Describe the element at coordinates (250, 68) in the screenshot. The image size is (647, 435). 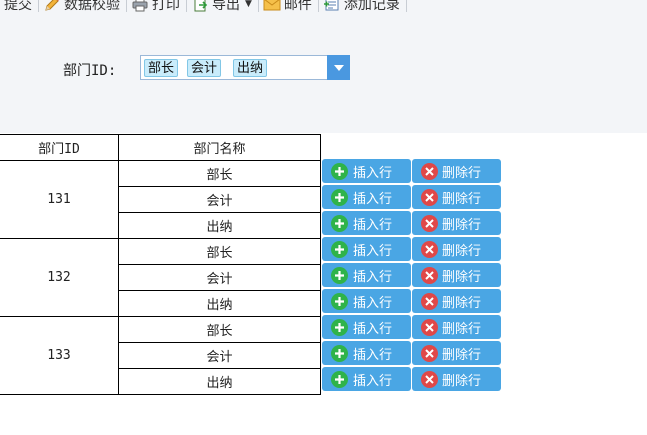
I see `selected-tag: 出纳` at that location.